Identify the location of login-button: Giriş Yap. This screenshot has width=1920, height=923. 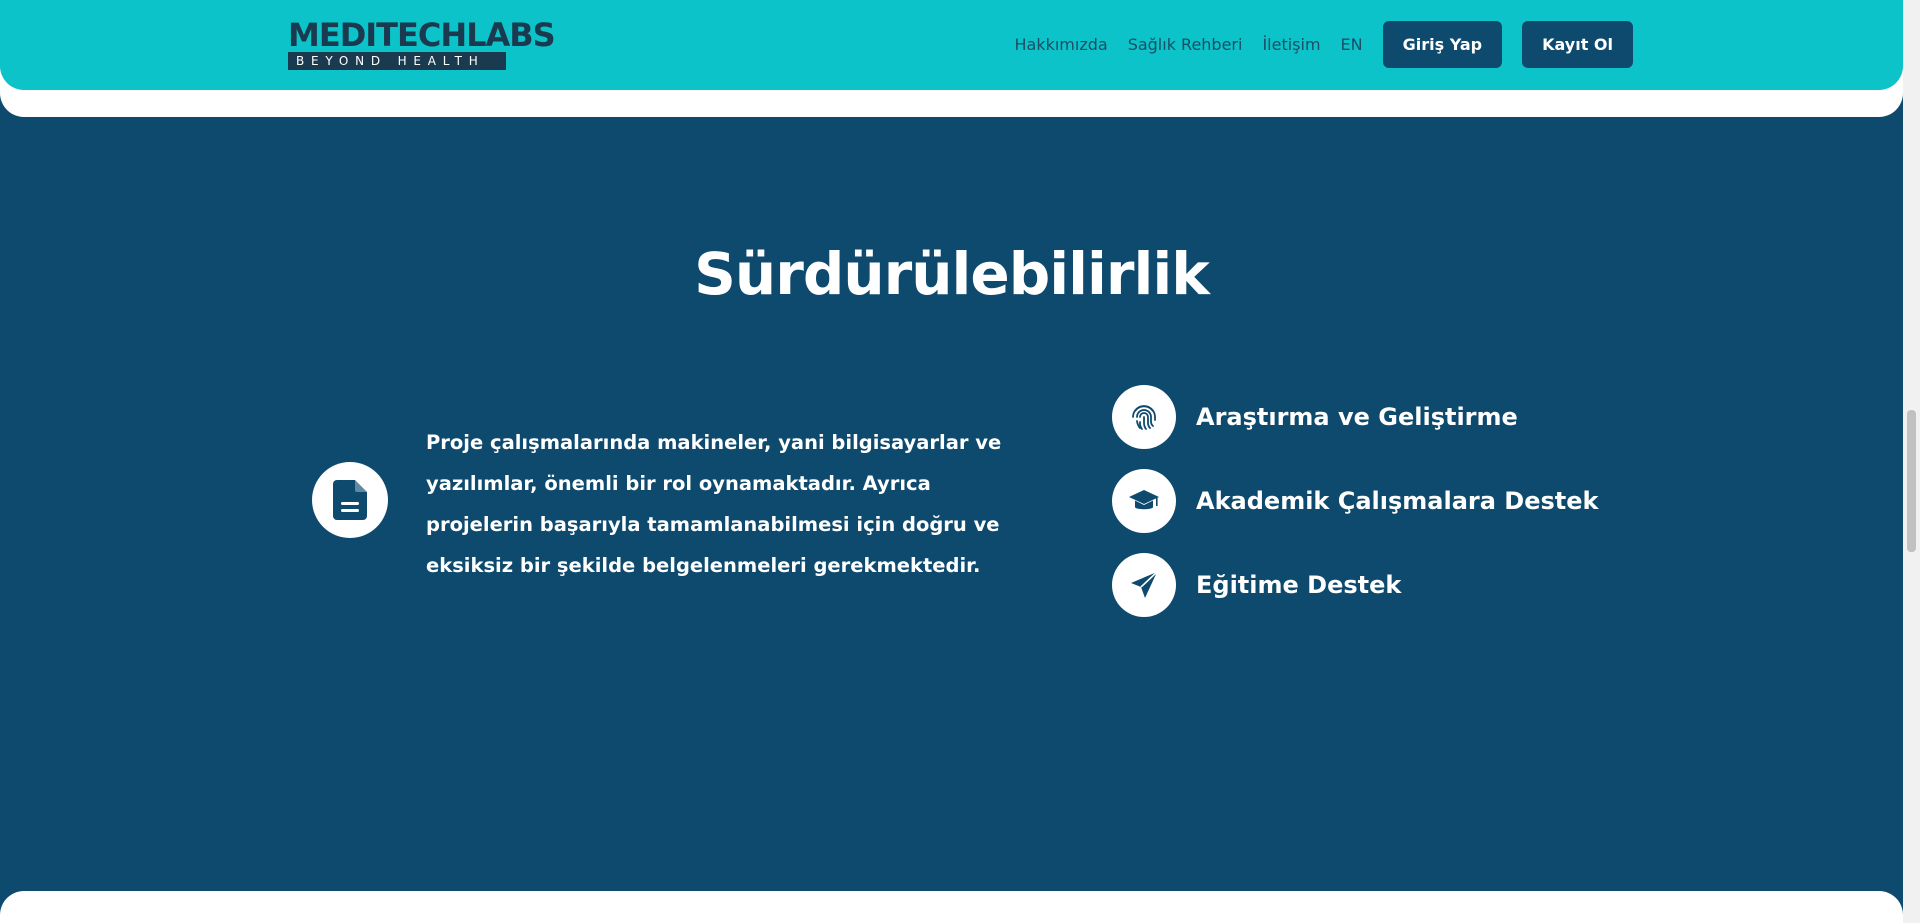
(1442, 44).